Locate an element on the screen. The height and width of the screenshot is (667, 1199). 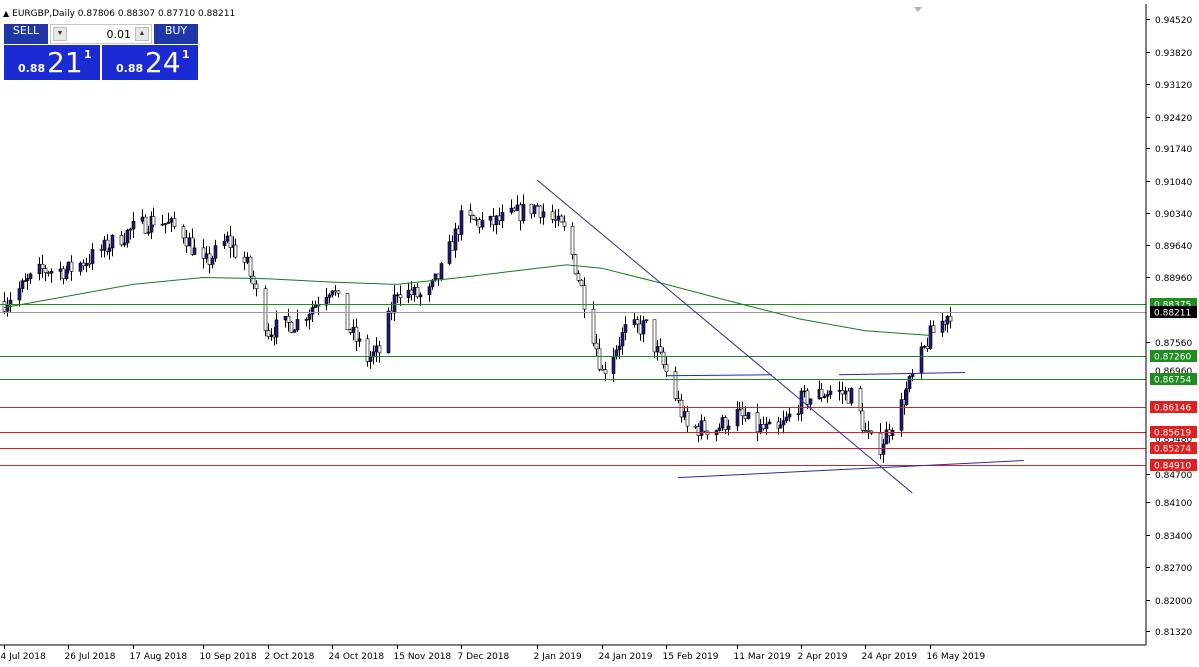
x-tick-label: 15 Feb 2019 is located at coordinates (691, 657).